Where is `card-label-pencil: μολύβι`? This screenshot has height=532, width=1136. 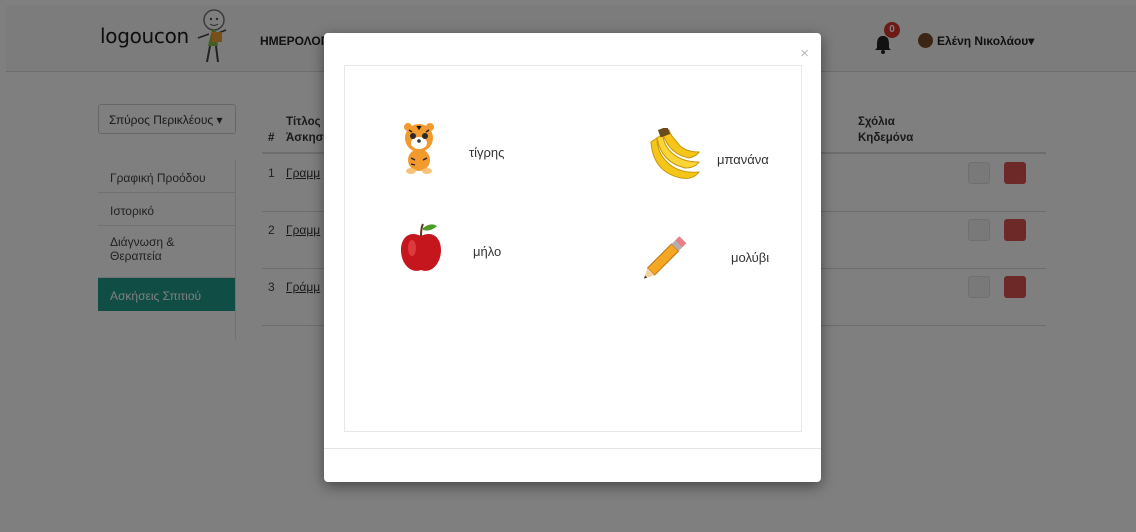 card-label-pencil: μολύβι is located at coordinates (750, 257).